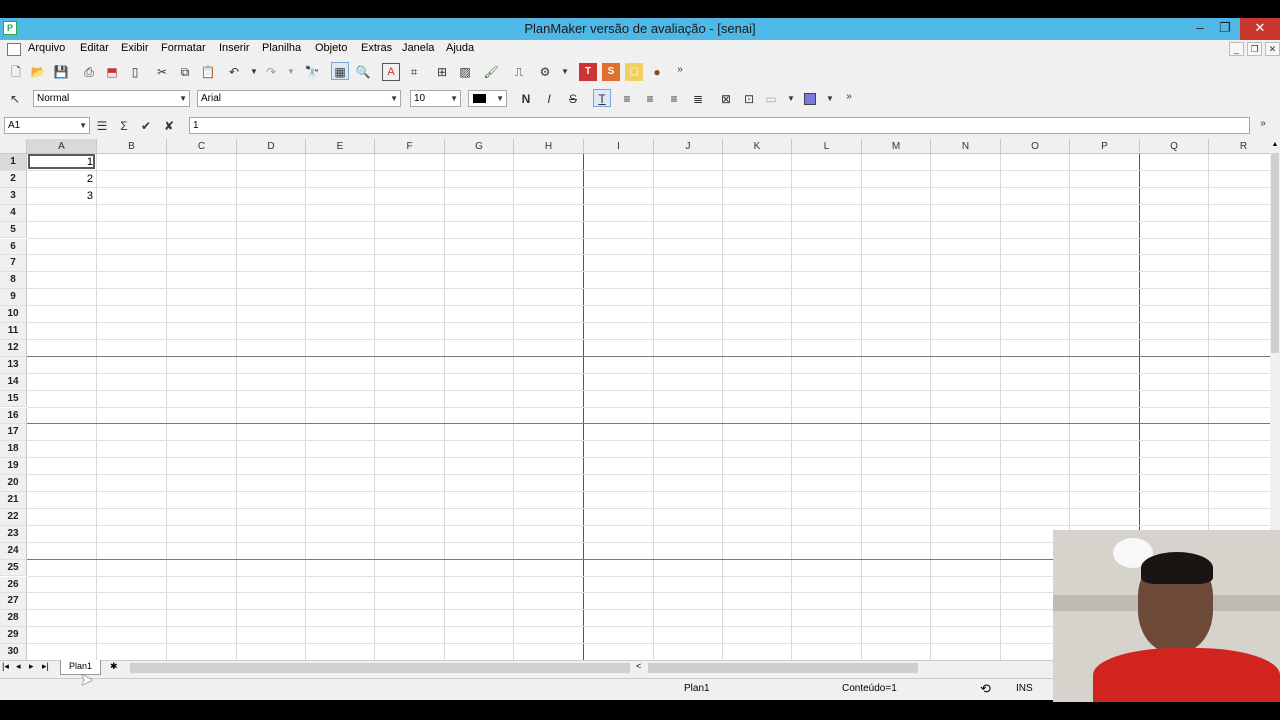 The width and height of the screenshot is (1280, 720). What do you see at coordinates (111, 98) in the screenshot?
I see `paragraph-style-combo: Normal ▼` at bounding box center [111, 98].